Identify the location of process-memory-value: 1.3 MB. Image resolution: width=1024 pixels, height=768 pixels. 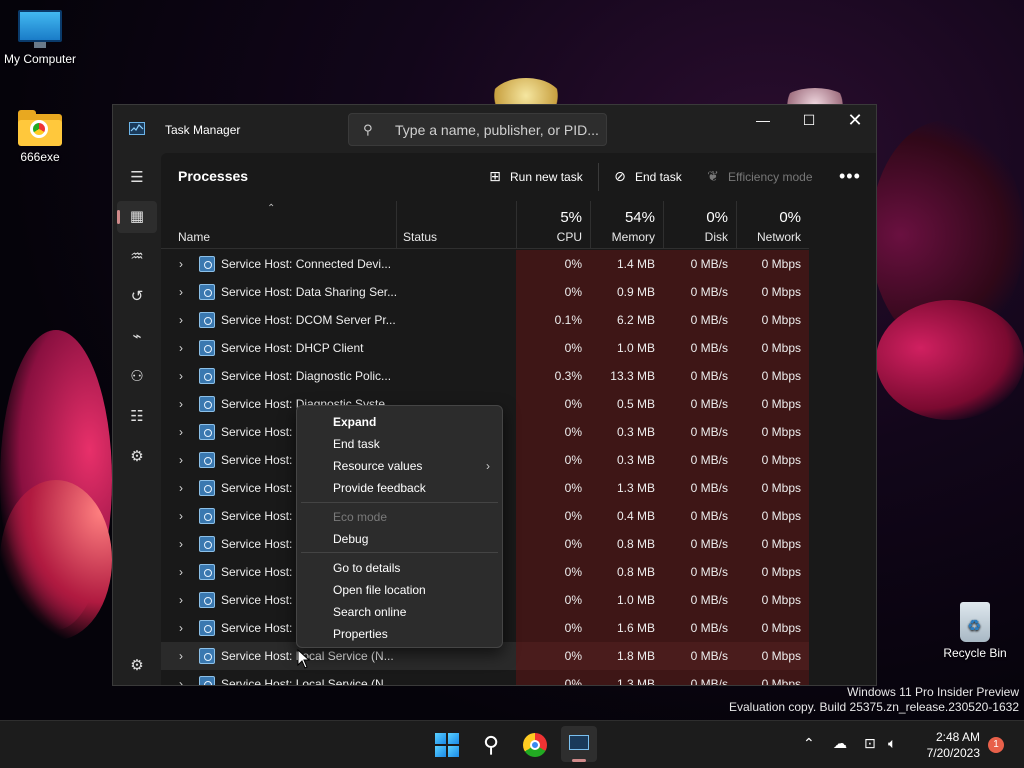
(626, 677).